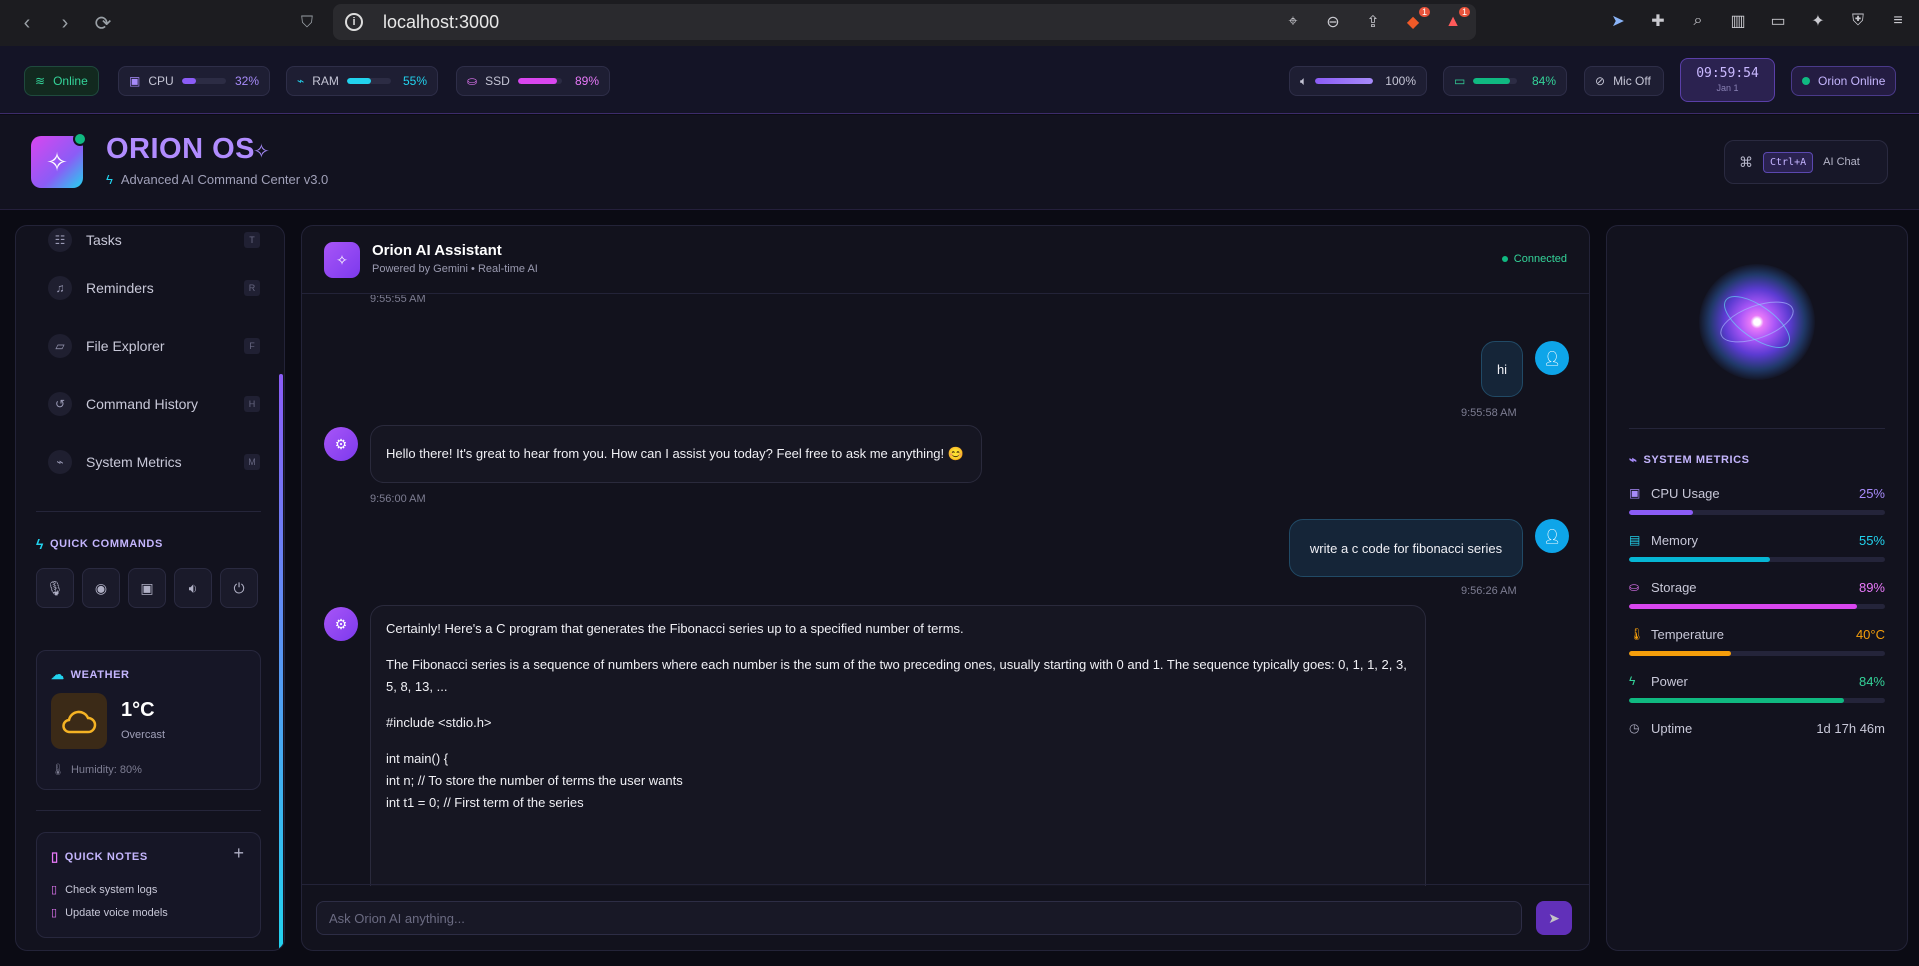  I want to click on ram-status: ⌁ RAM 55%, so click(362, 81).